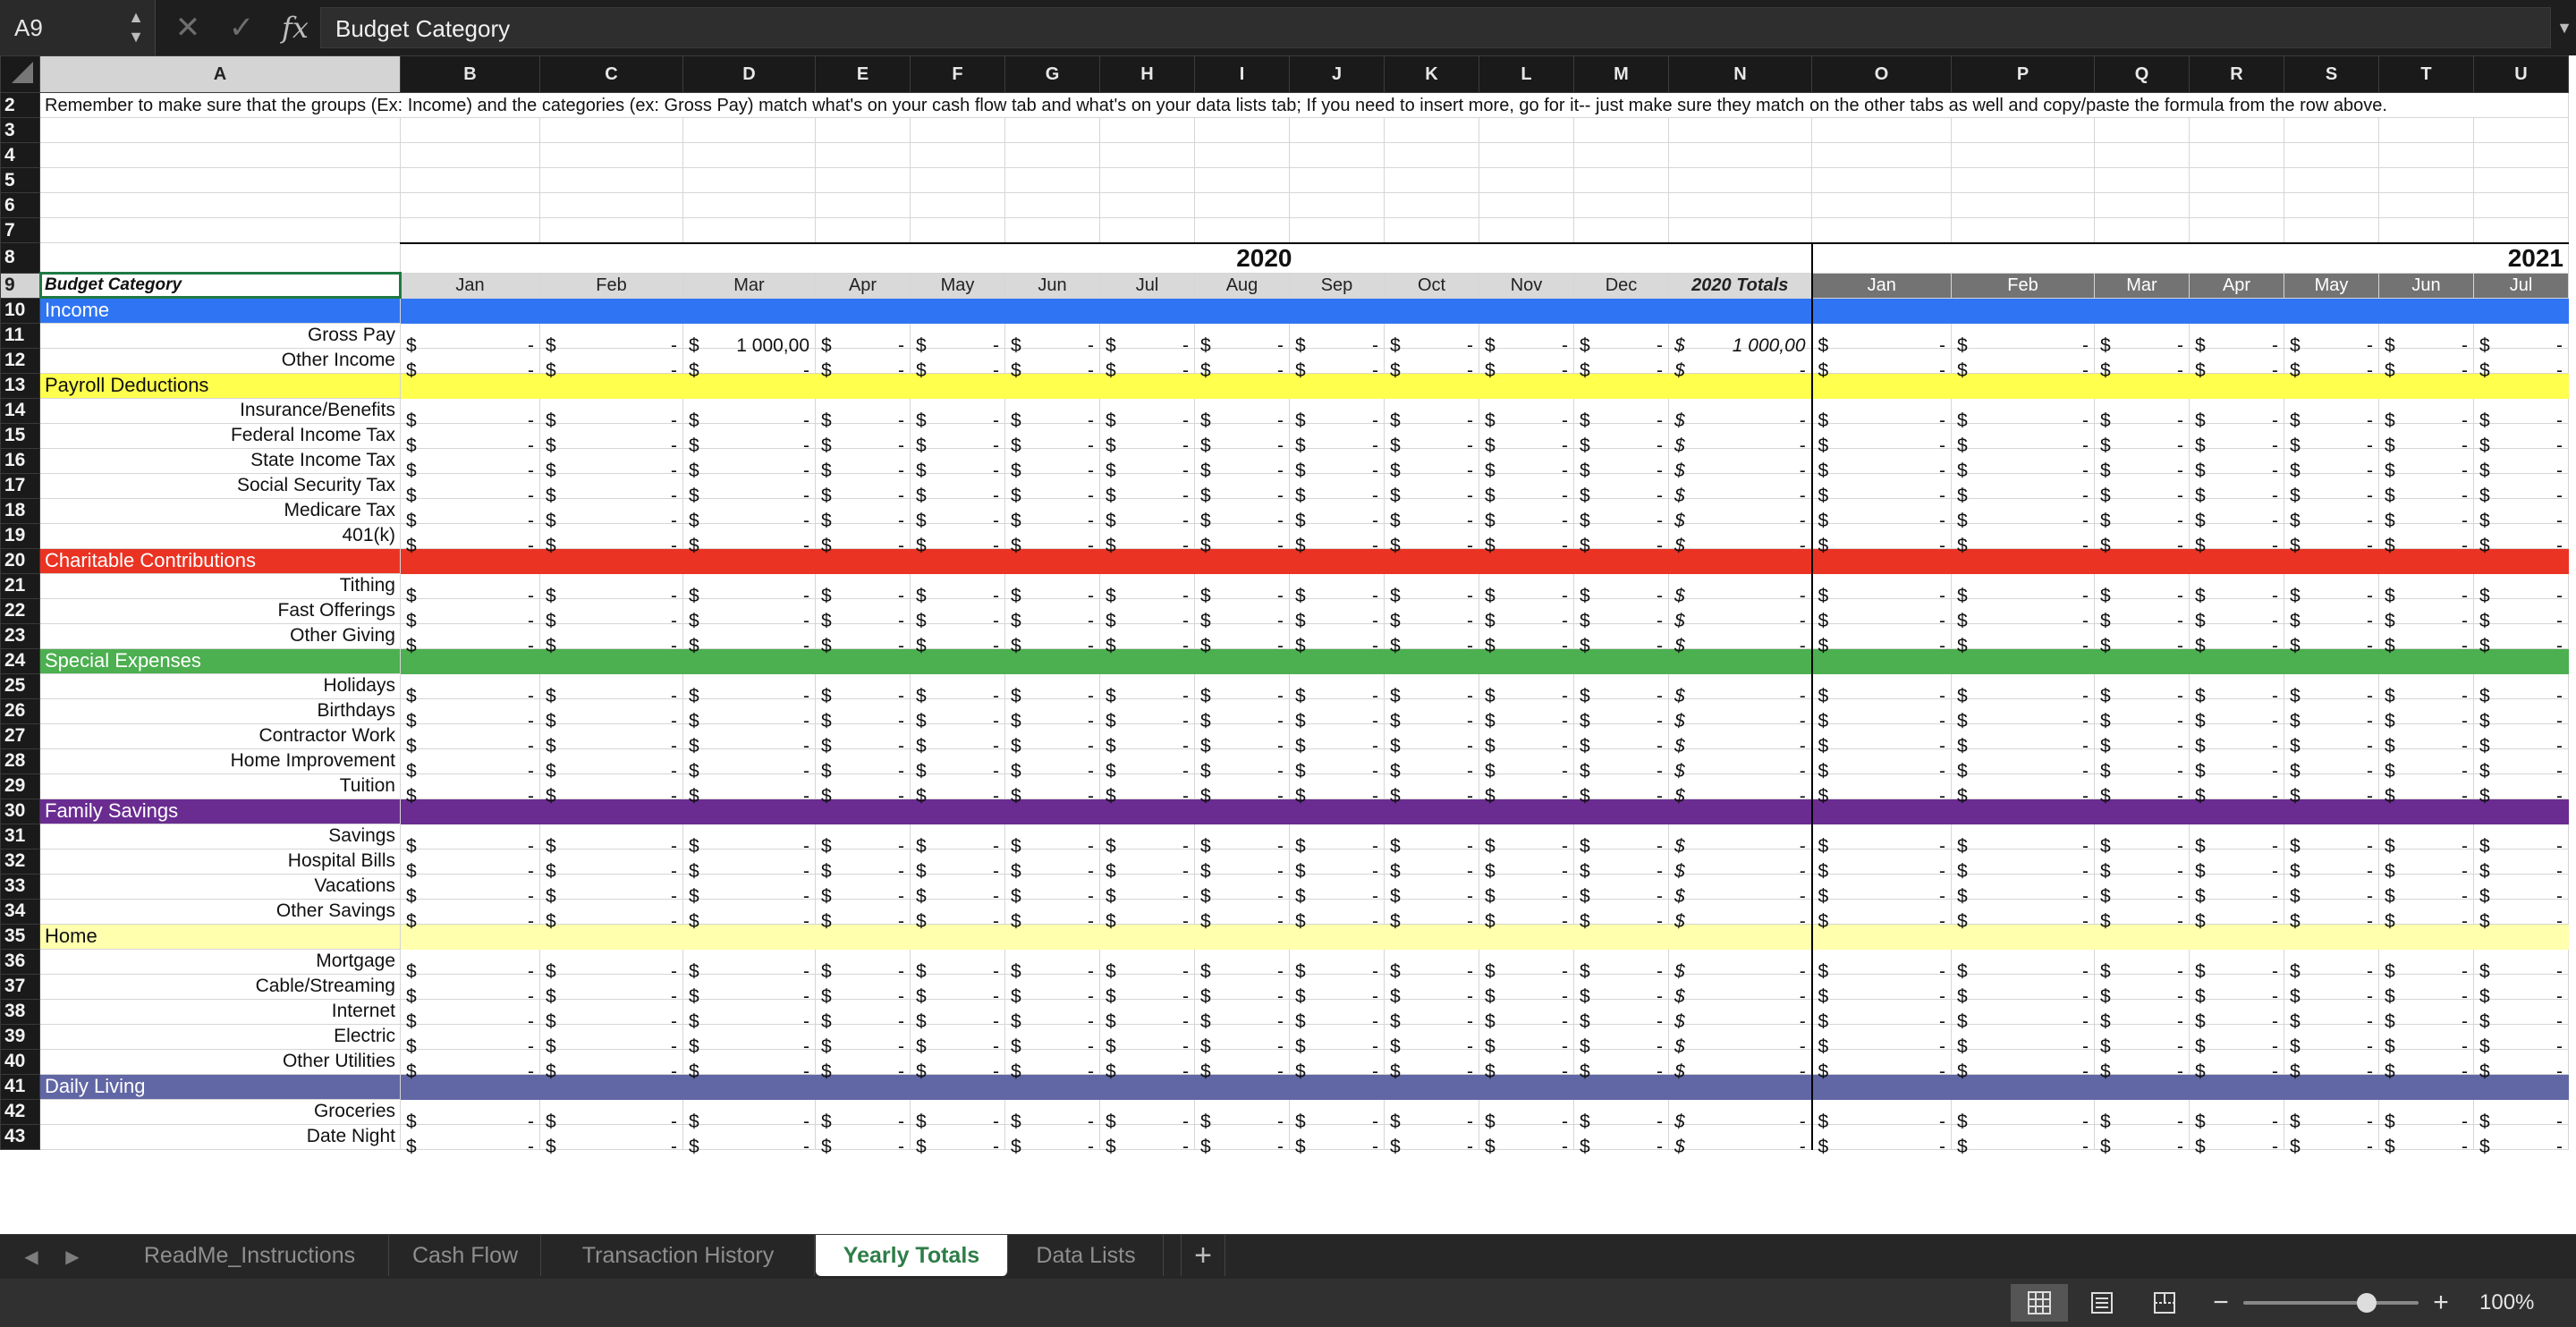  What do you see at coordinates (2426, 180) in the screenshot?
I see `cell-t5` at bounding box center [2426, 180].